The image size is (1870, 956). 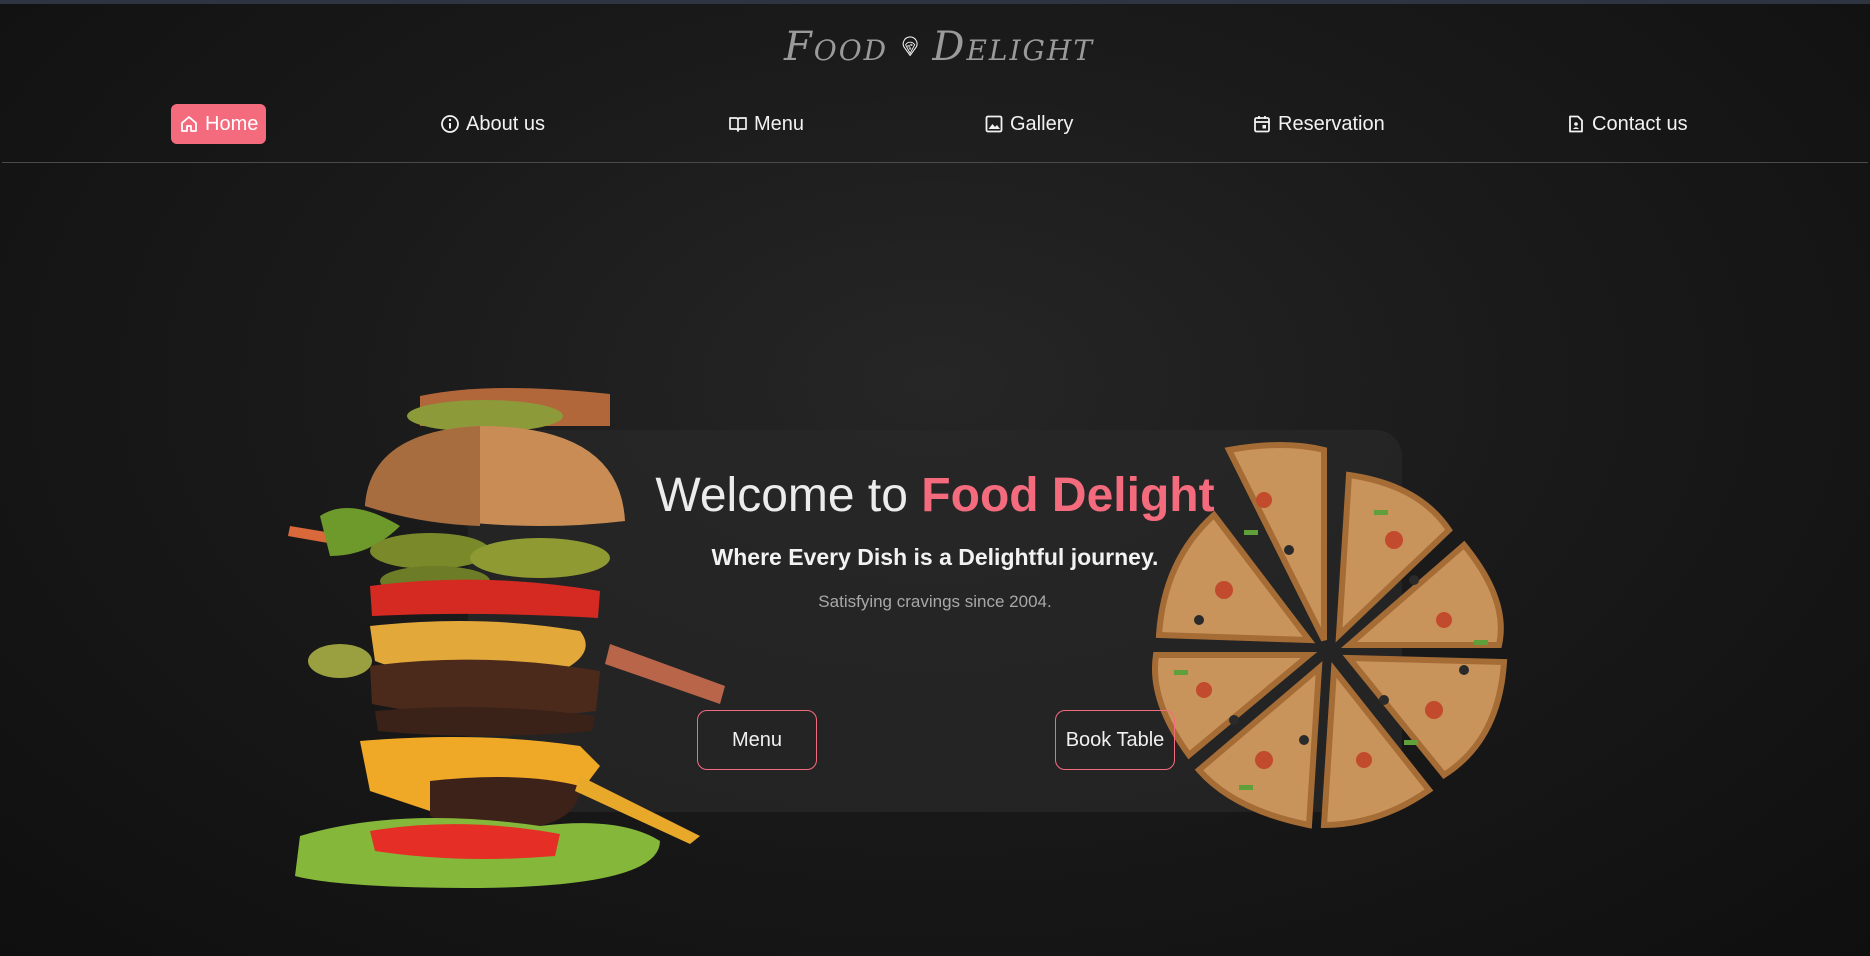 What do you see at coordinates (1262, 124) in the screenshot?
I see `calendar-icon` at bounding box center [1262, 124].